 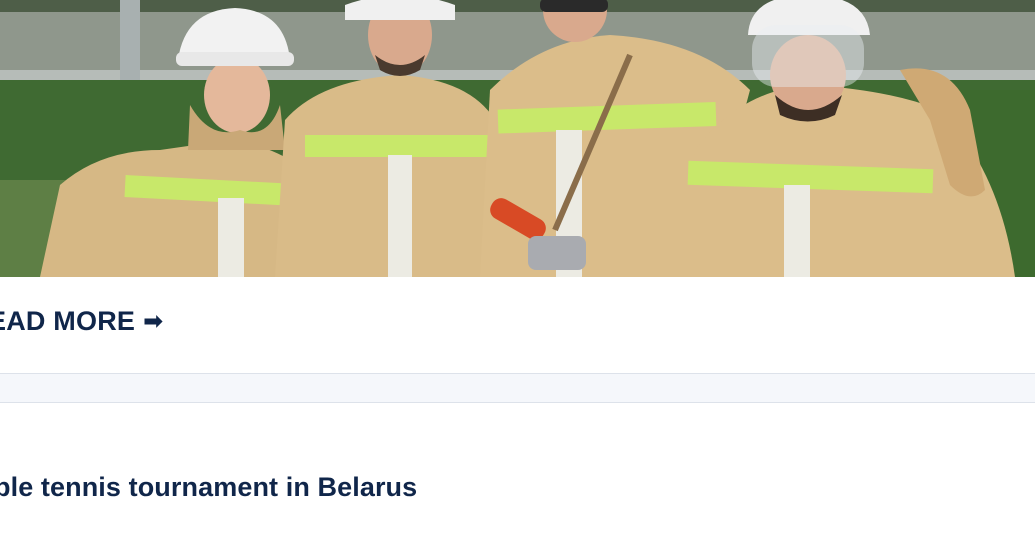 I want to click on read-more-link: EAD MORE ➡, so click(x=81, y=321).